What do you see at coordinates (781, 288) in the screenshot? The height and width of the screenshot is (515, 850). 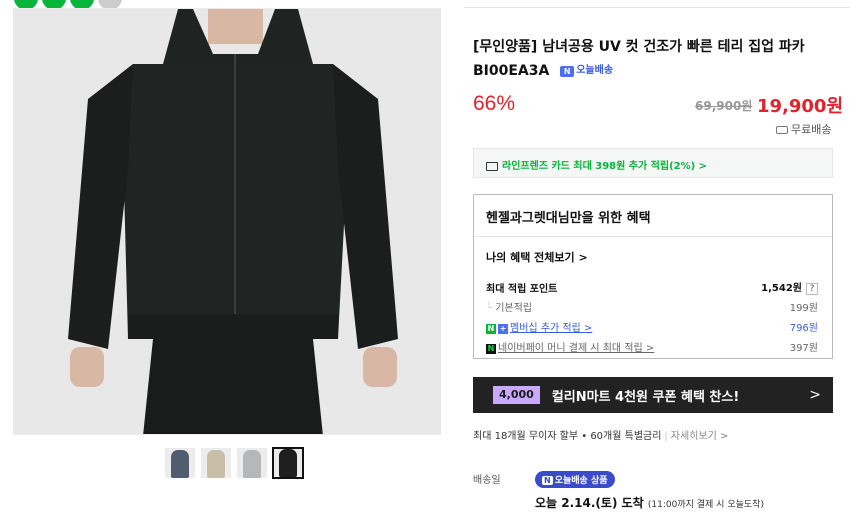 I see `max-points-value: 1,542원` at bounding box center [781, 288].